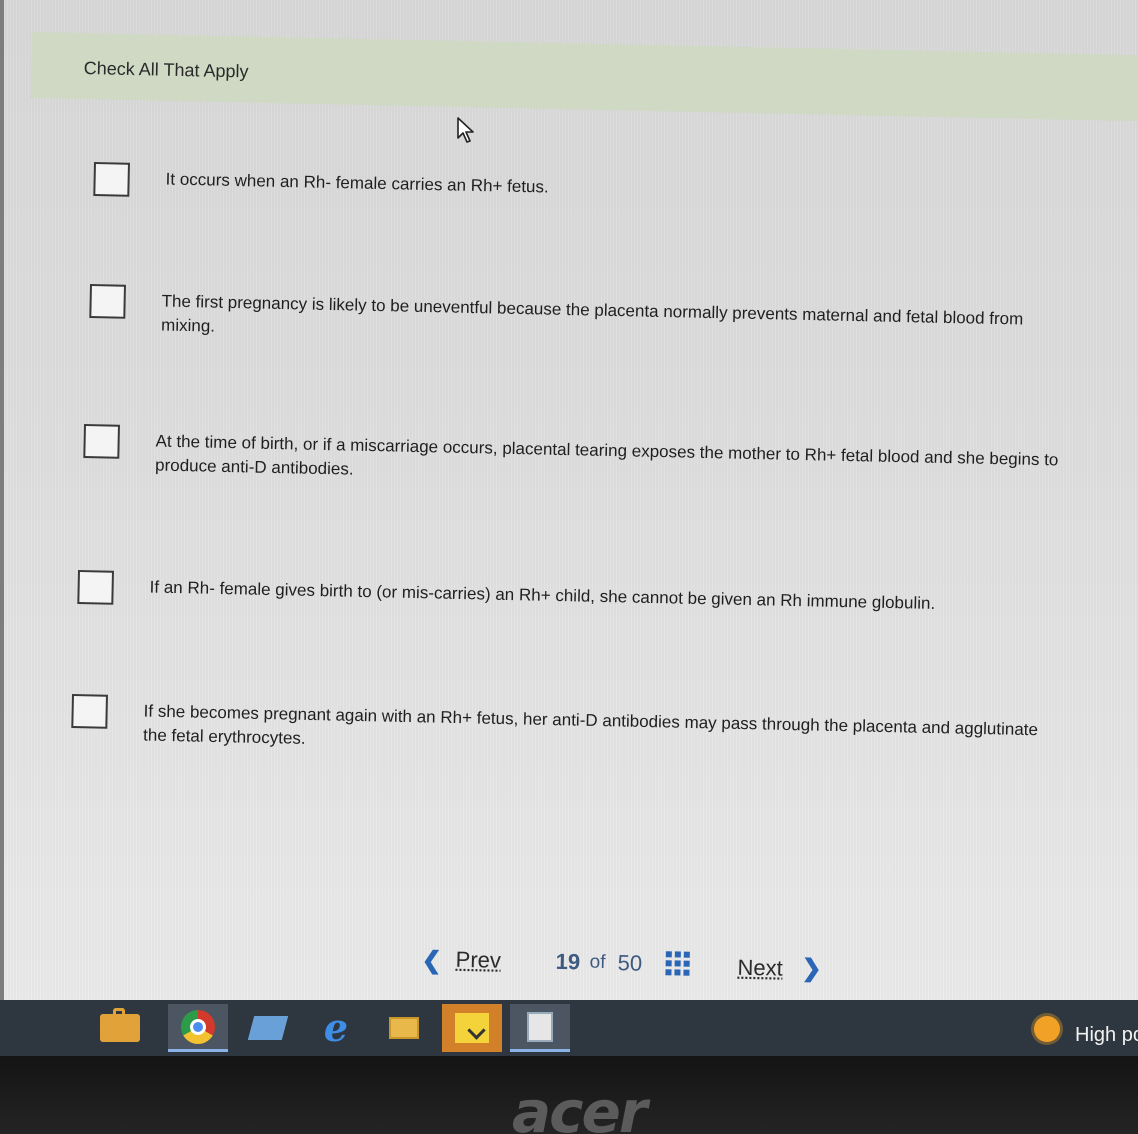 The width and height of the screenshot is (1138, 1134). Describe the element at coordinates (1106, 1035) in the screenshot. I see `weather-text: High pc` at that location.